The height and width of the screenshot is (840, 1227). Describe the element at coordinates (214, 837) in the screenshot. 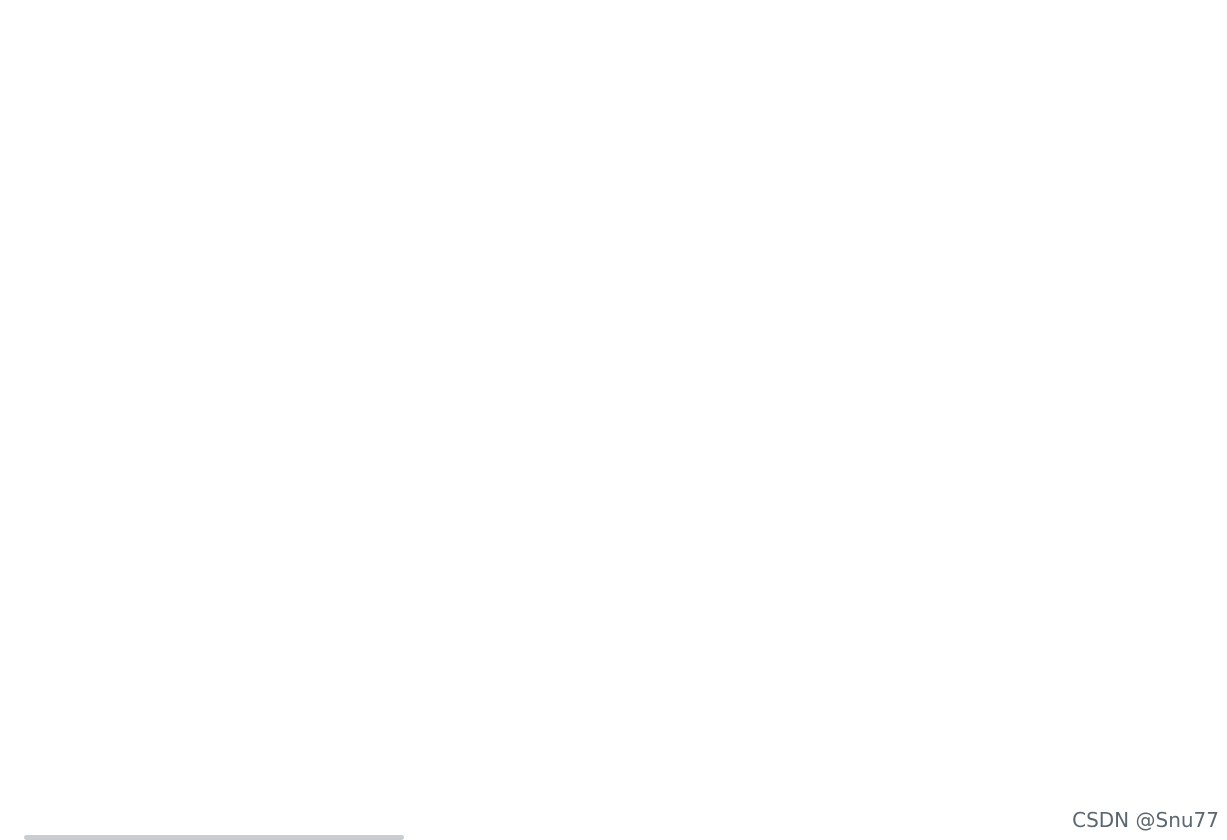

I see `horizontal-scrollbar` at that location.